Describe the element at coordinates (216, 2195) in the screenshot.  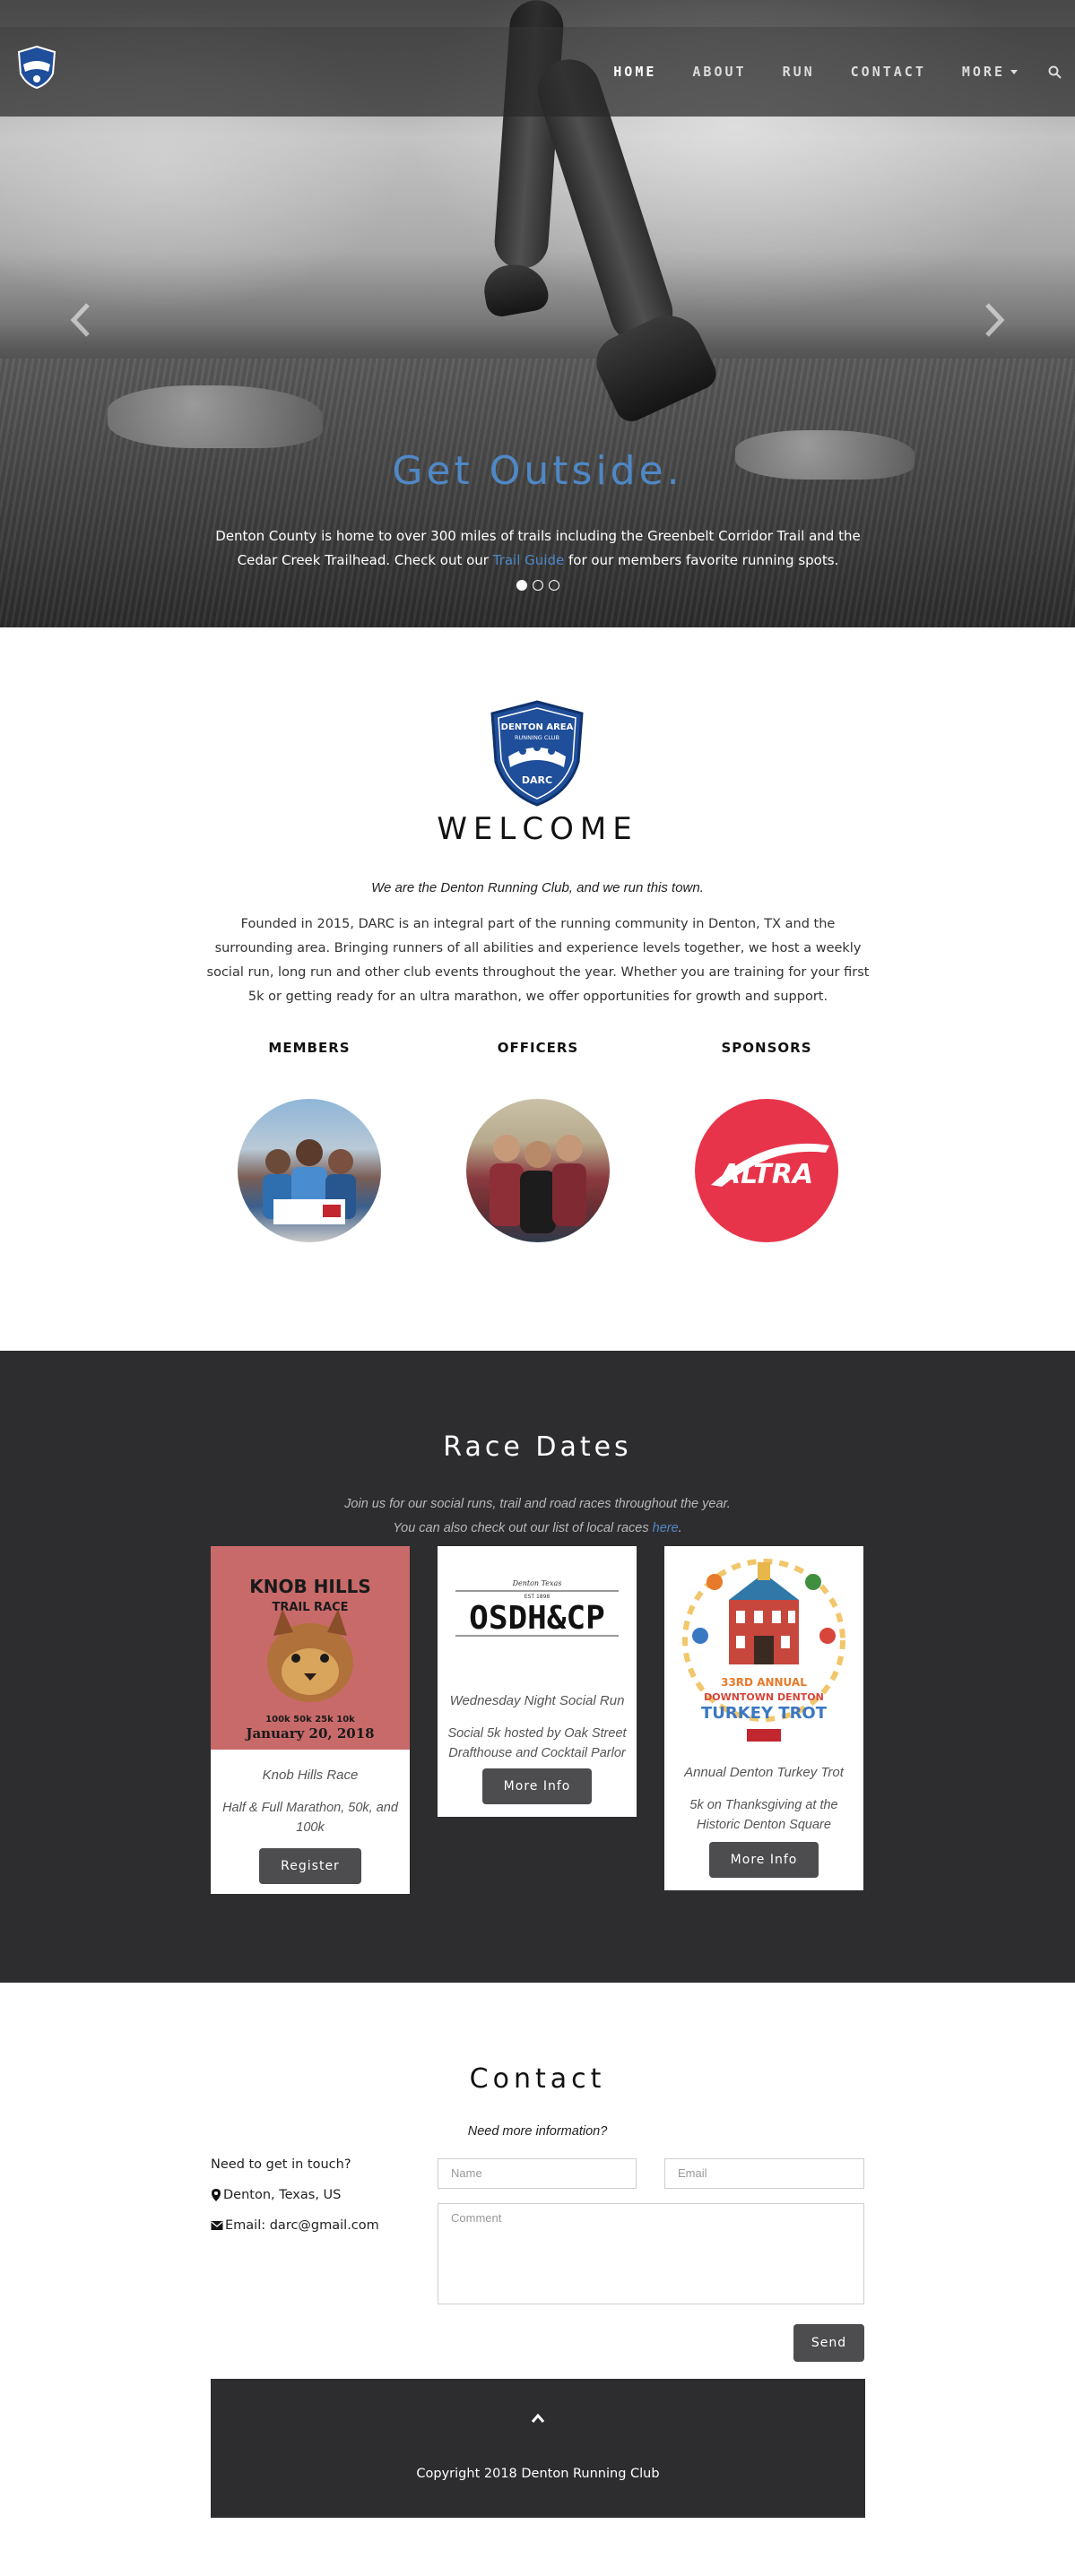
I see `map-marker-icon` at that location.